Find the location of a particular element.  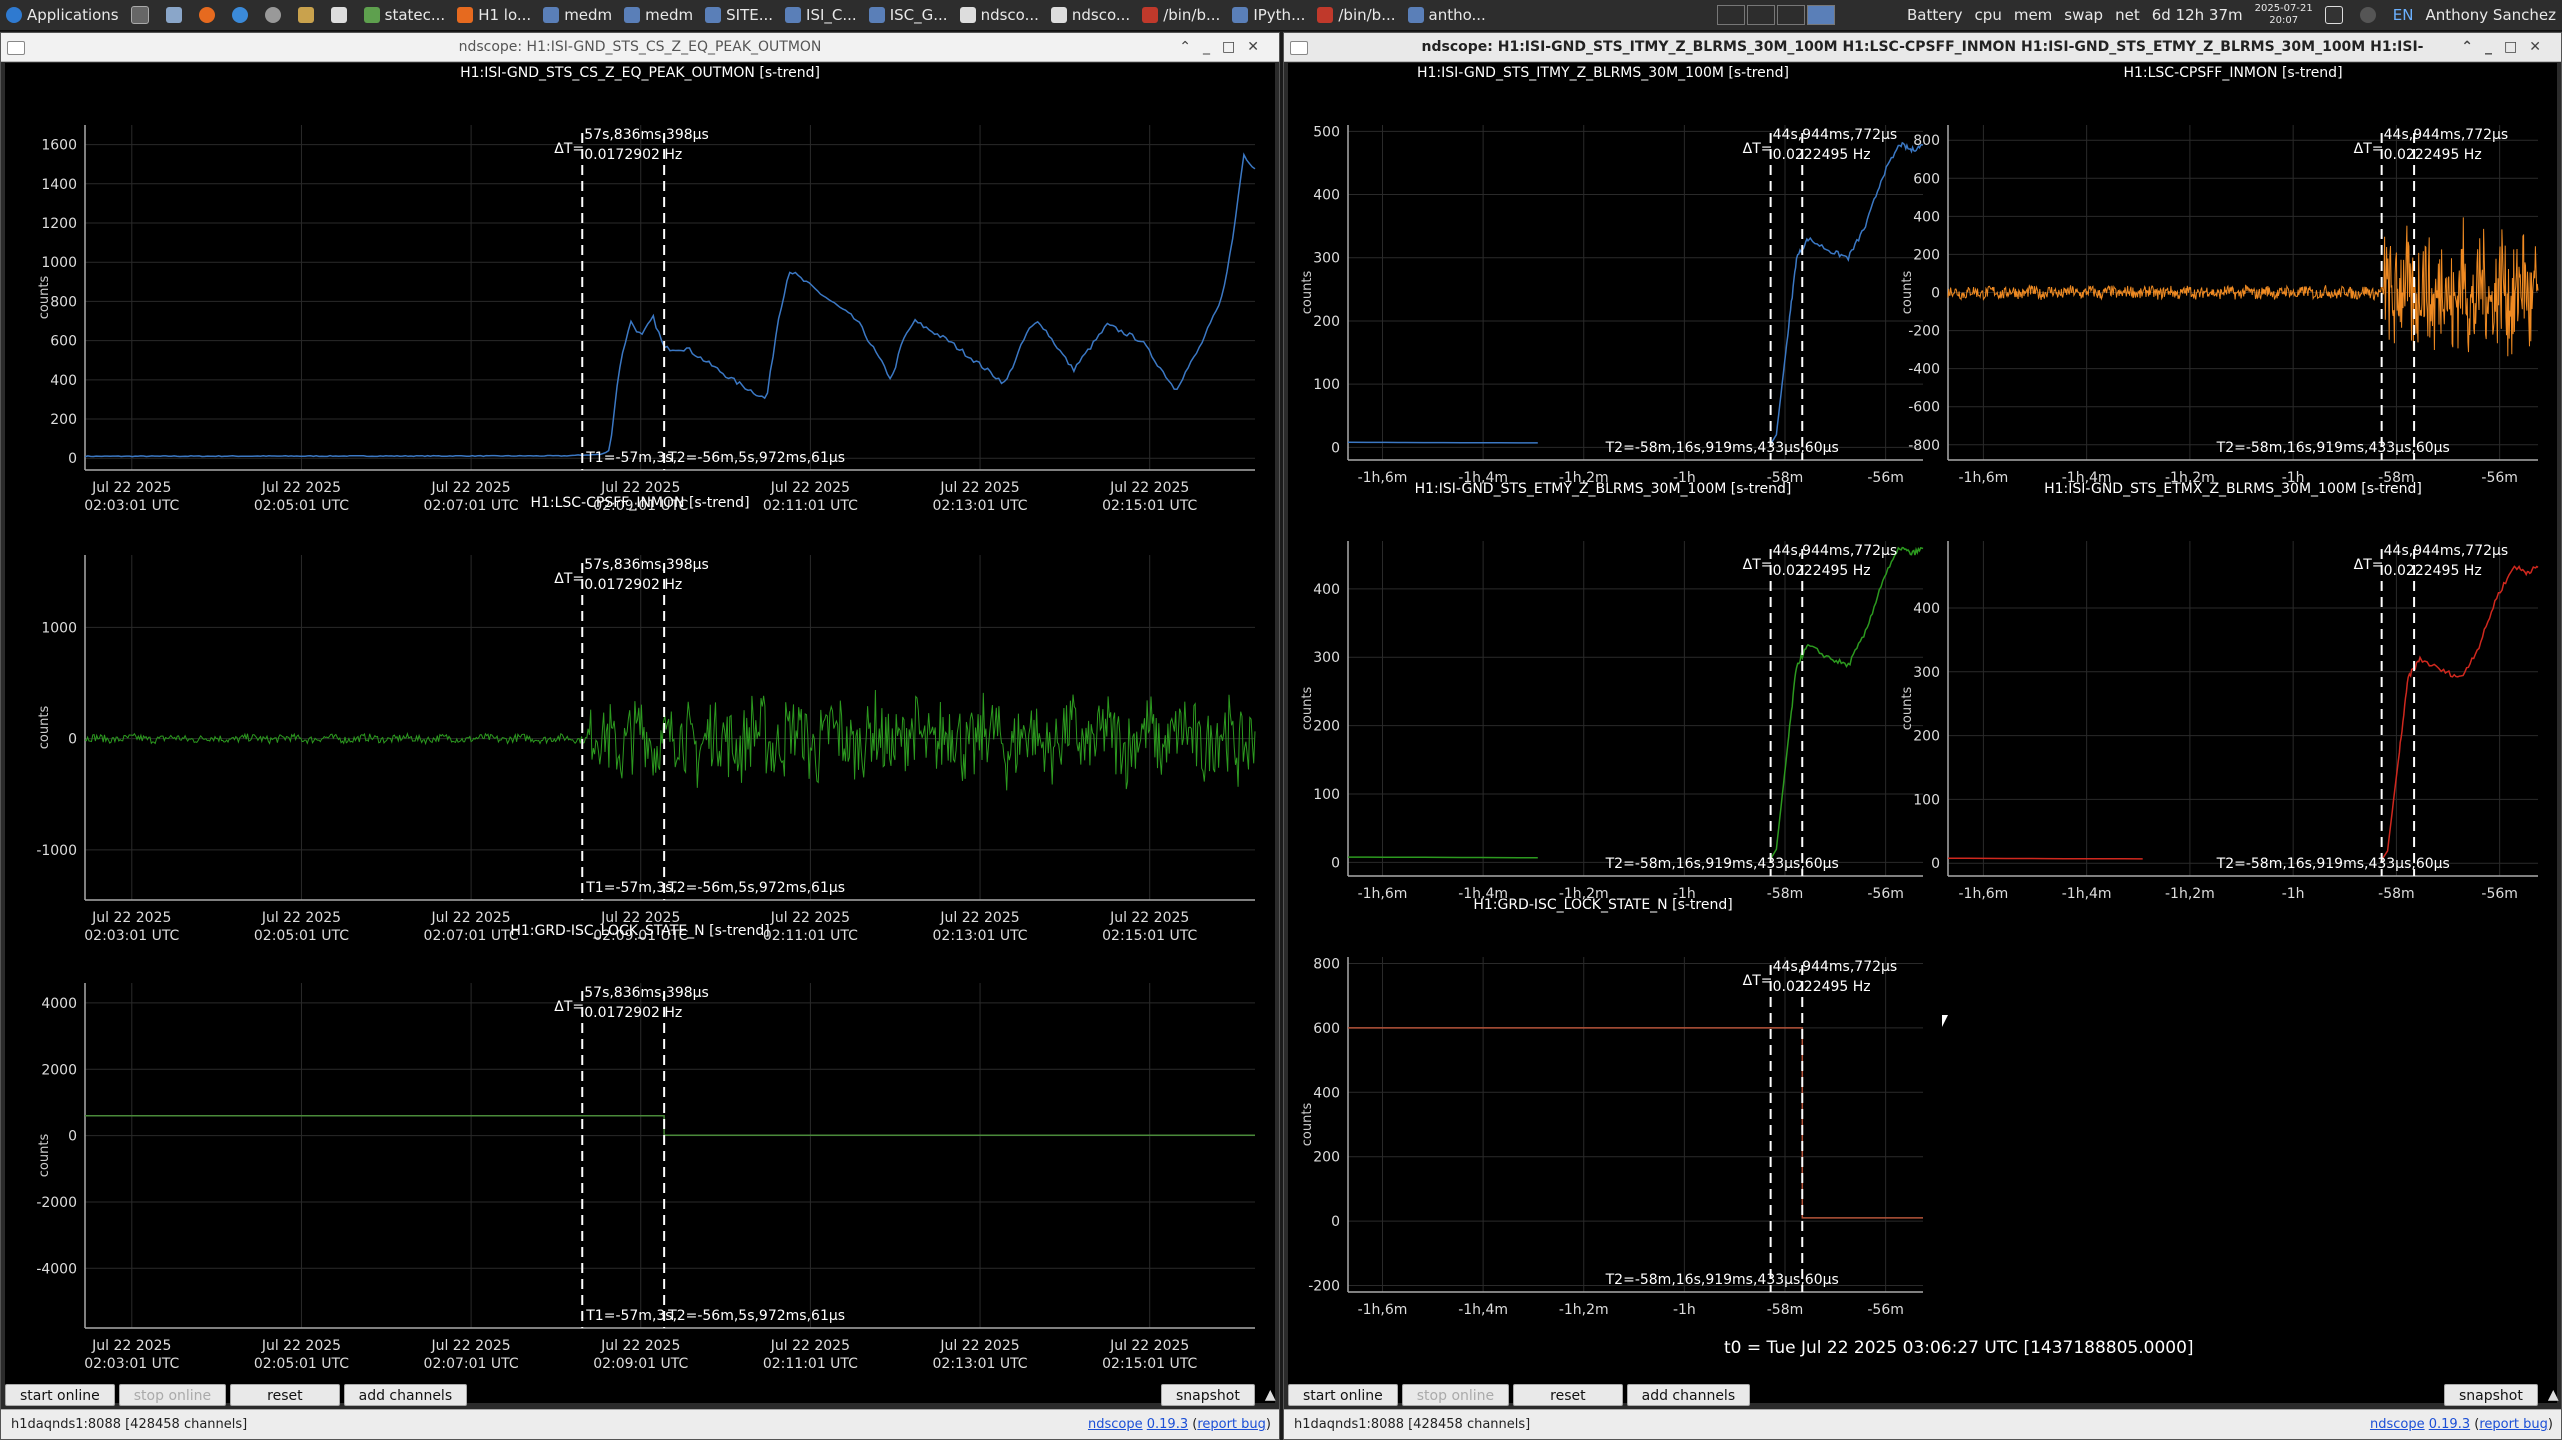

system-indicators: Battery cpu mem swap net is located at coordinates (2023, 15).